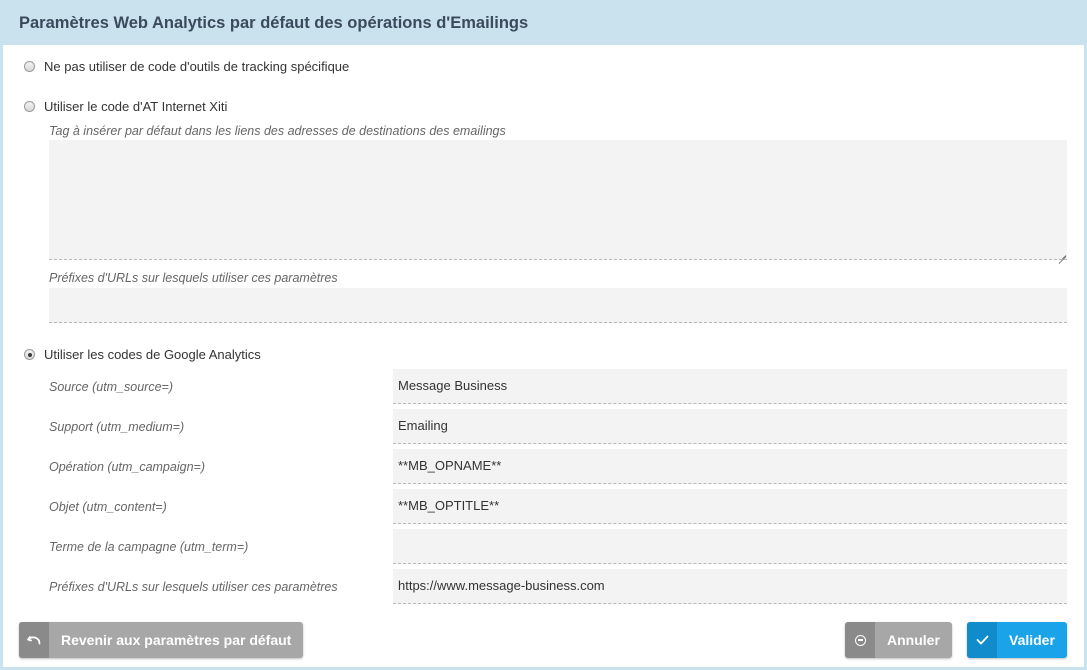 The width and height of the screenshot is (1087, 670). I want to click on undo-icon, so click(34, 640).